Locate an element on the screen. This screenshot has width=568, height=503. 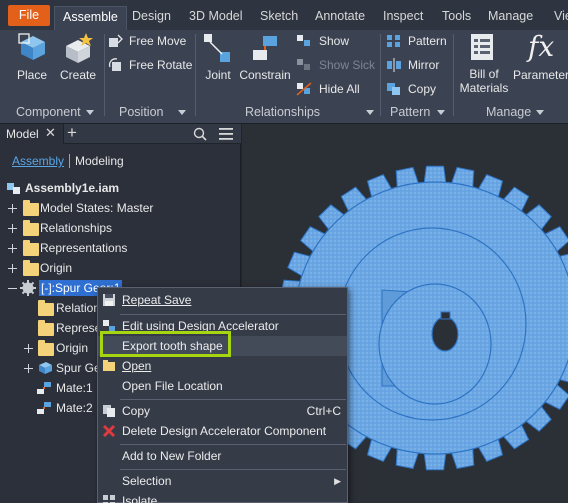
component-panel-dropdown-icon is located at coordinates (90, 112).